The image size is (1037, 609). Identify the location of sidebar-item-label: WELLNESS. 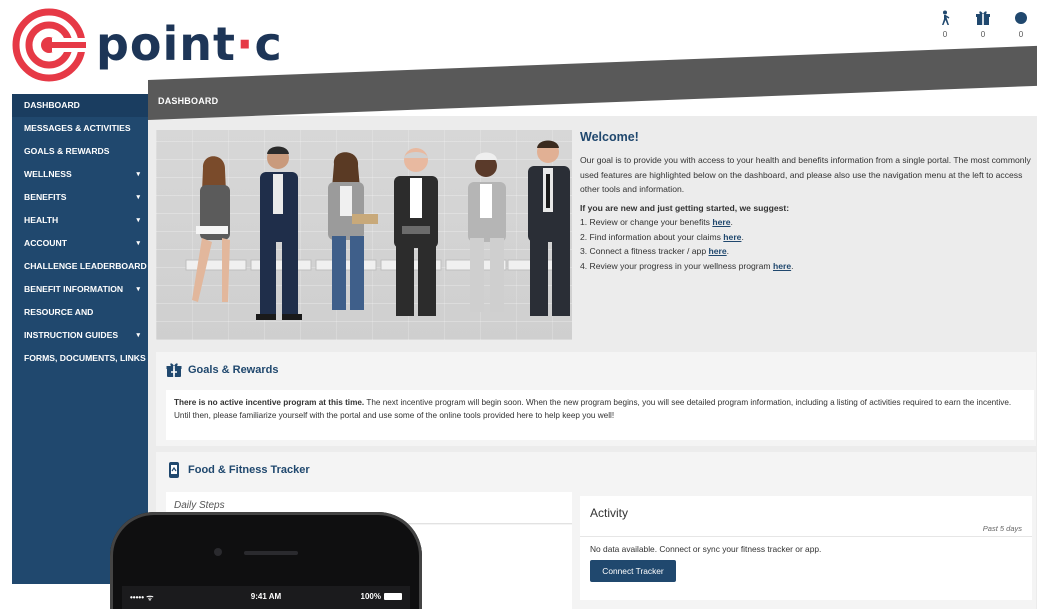
(48, 174).